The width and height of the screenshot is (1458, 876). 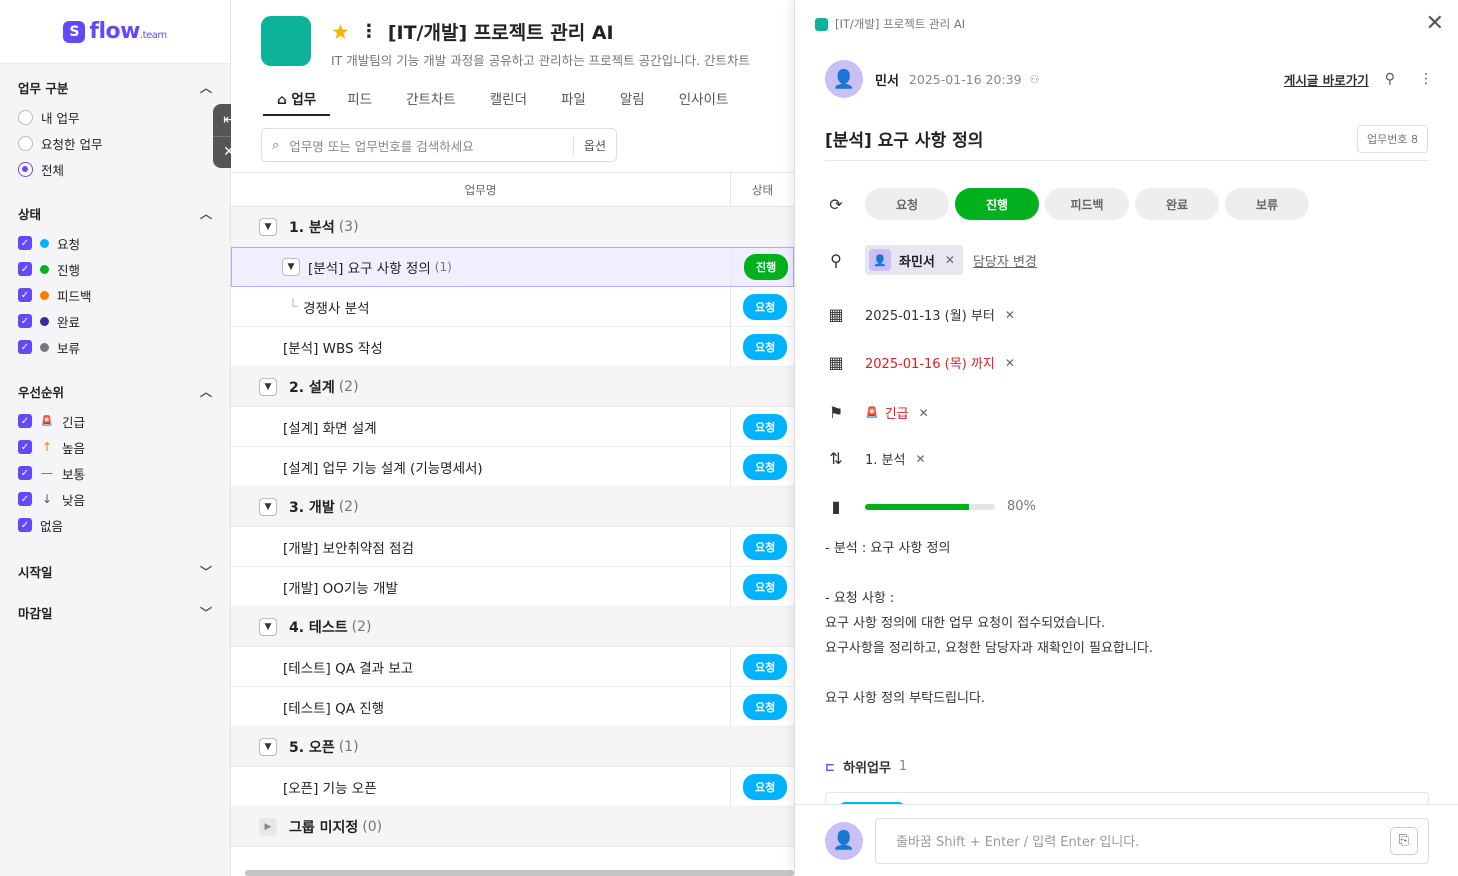 What do you see at coordinates (330, 427) in the screenshot?
I see `task-name: [설계] 화면 설계` at bounding box center [330, 427].